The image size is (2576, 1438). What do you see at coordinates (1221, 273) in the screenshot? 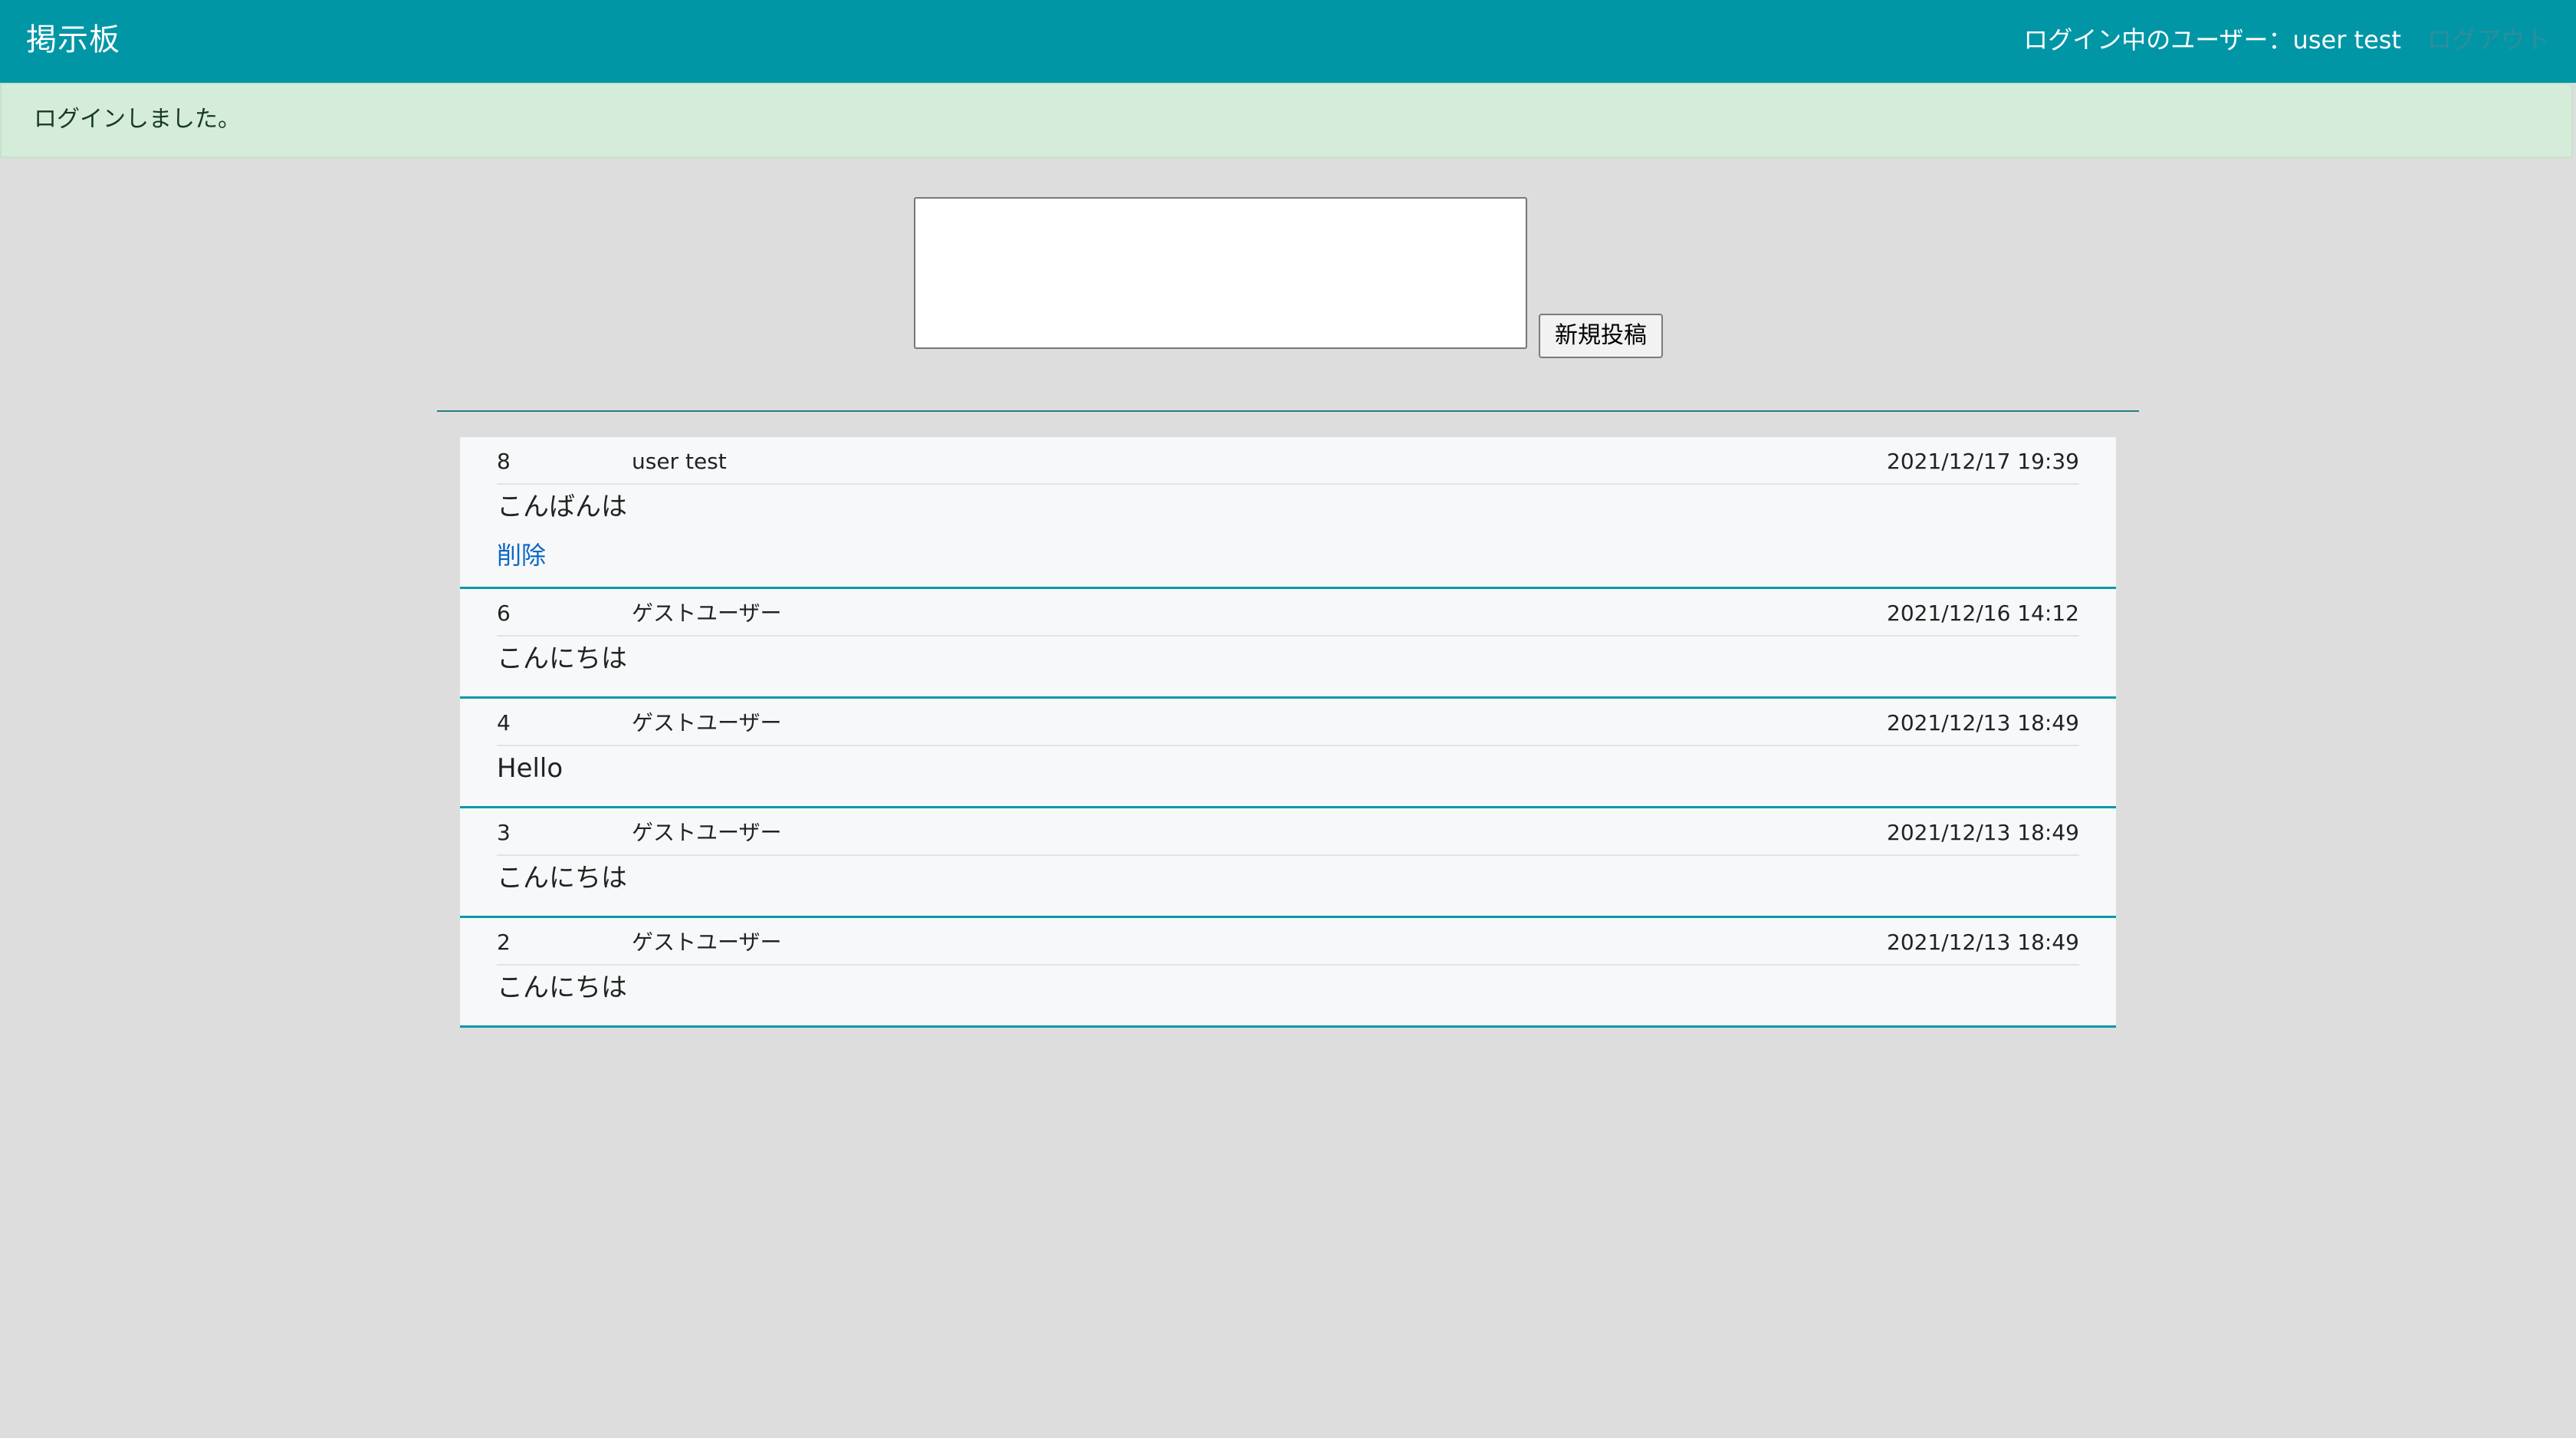
I see `post-body-textarea` at bounding box center [1221, 273].